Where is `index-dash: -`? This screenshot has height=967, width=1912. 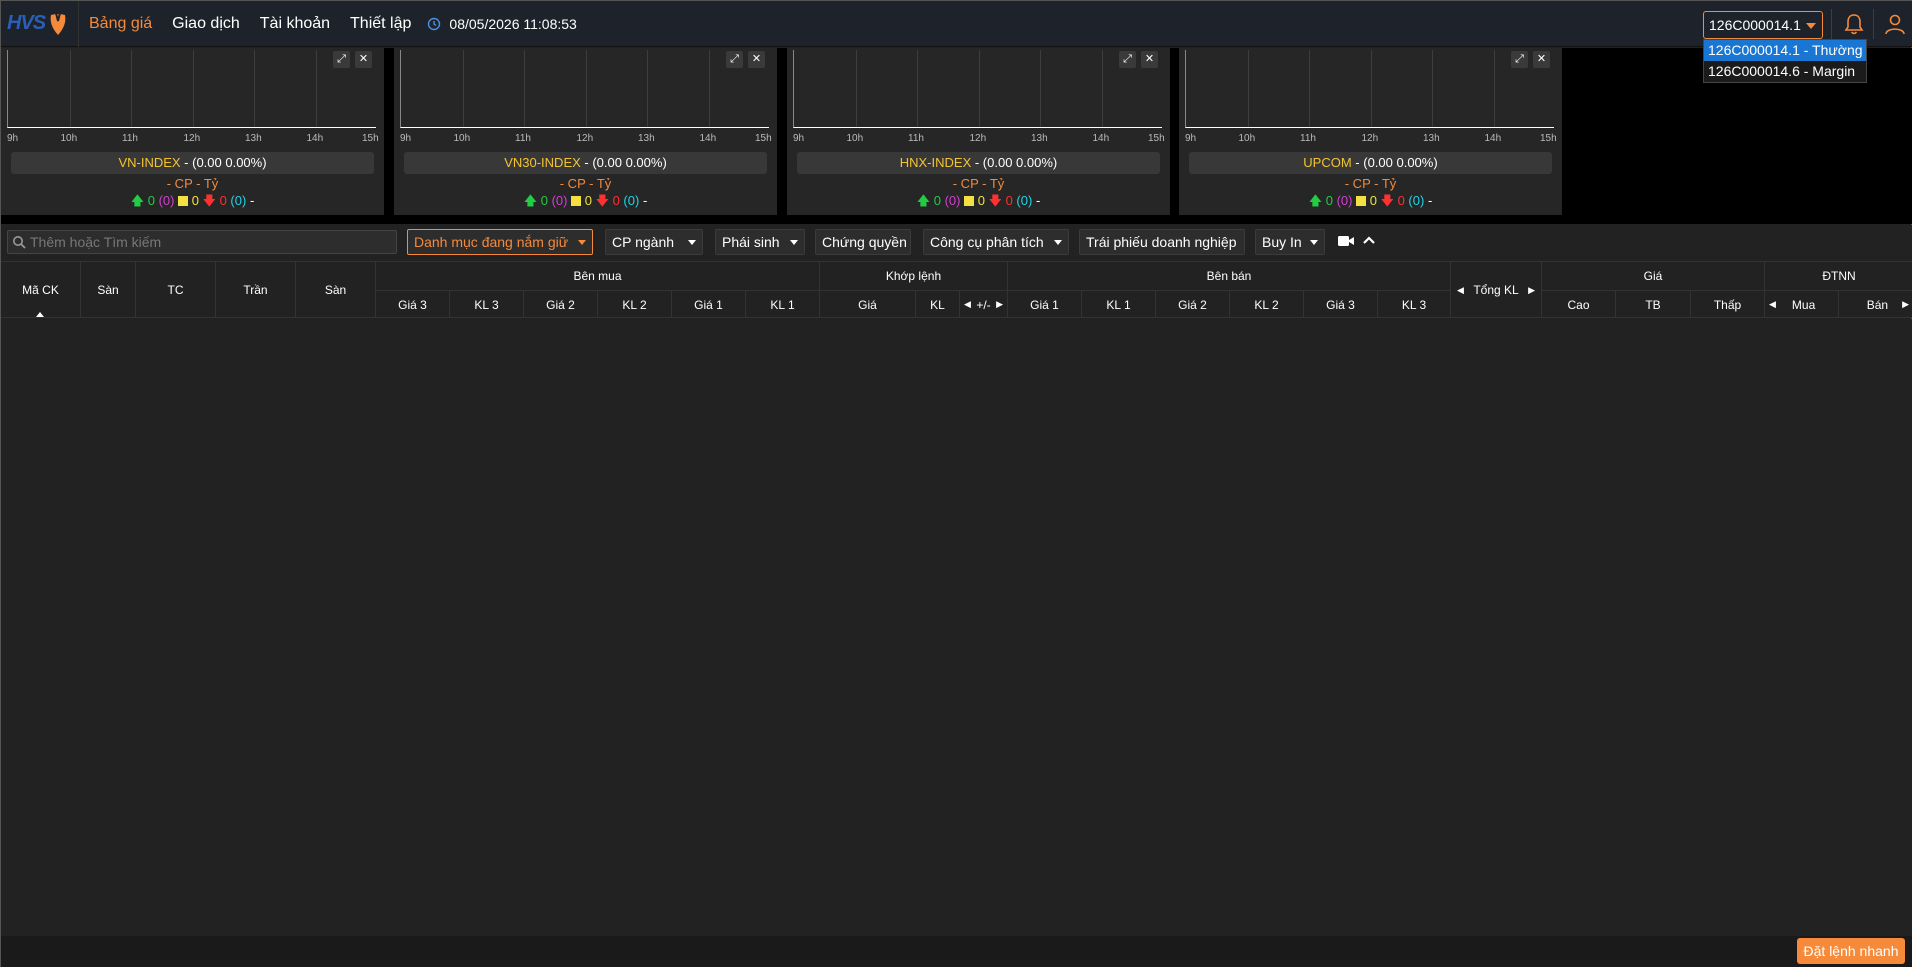 index-dash: - is located at coordinates (1430, 200).